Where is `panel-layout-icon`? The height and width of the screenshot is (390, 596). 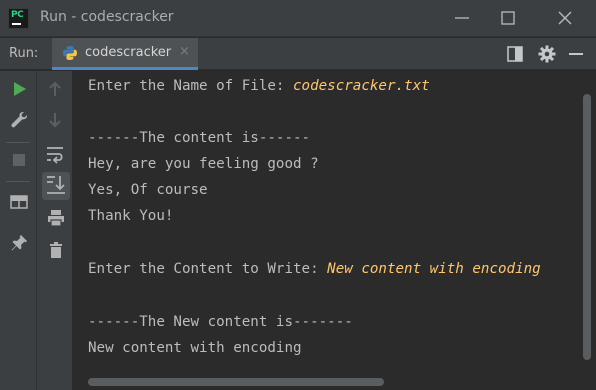
panel-layout-icon is located at coordinates (515, 54).